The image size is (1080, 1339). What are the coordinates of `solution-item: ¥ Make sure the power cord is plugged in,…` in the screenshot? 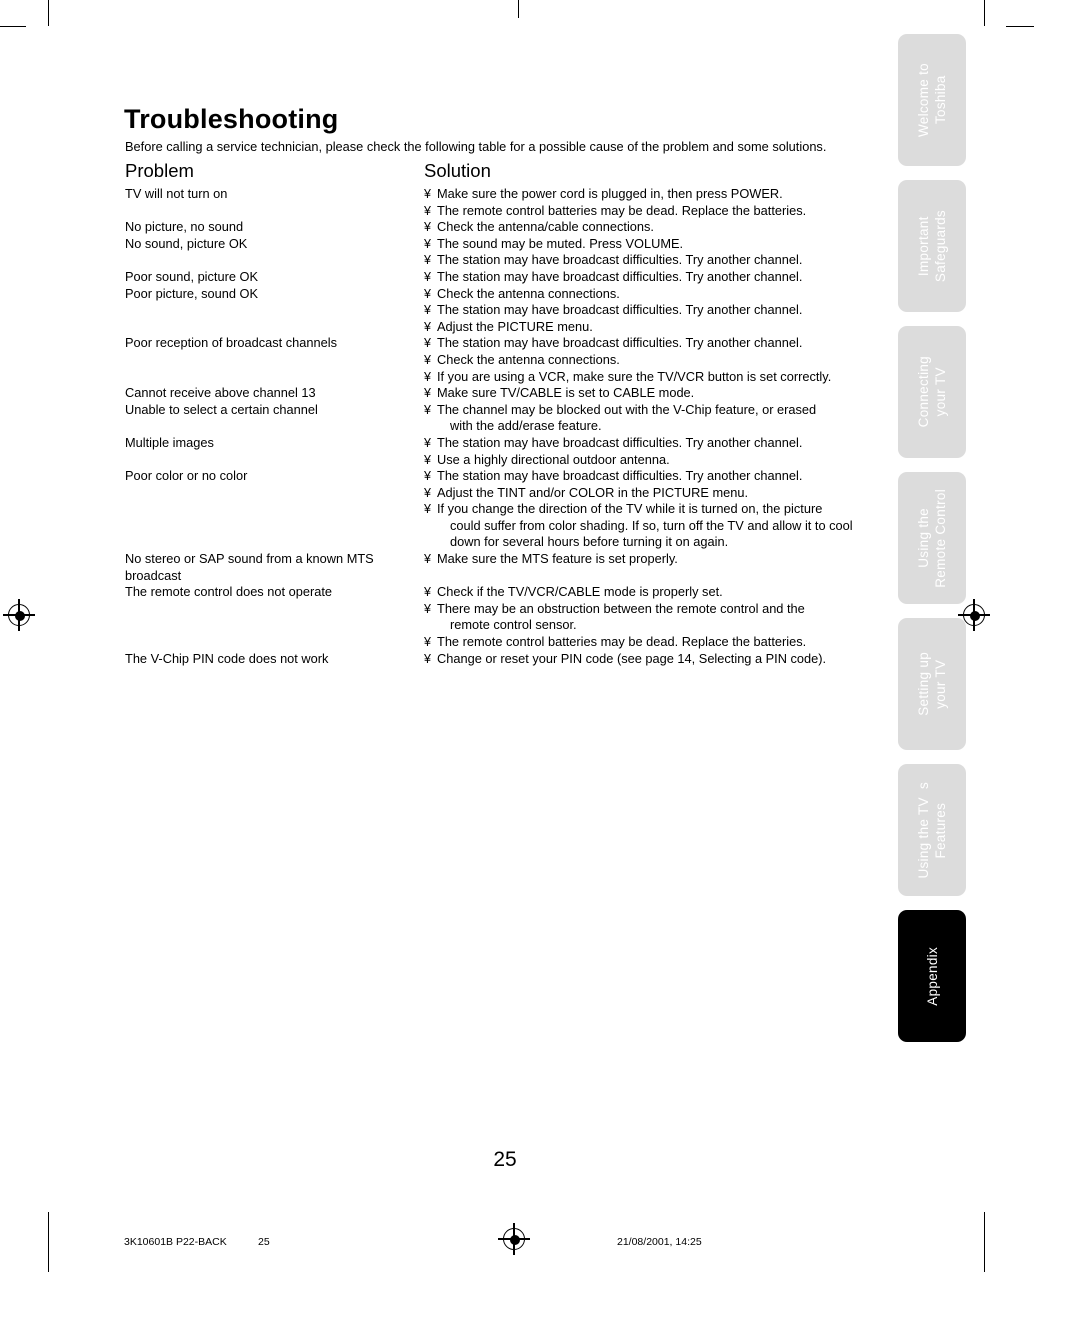 It's located at (654, 194).